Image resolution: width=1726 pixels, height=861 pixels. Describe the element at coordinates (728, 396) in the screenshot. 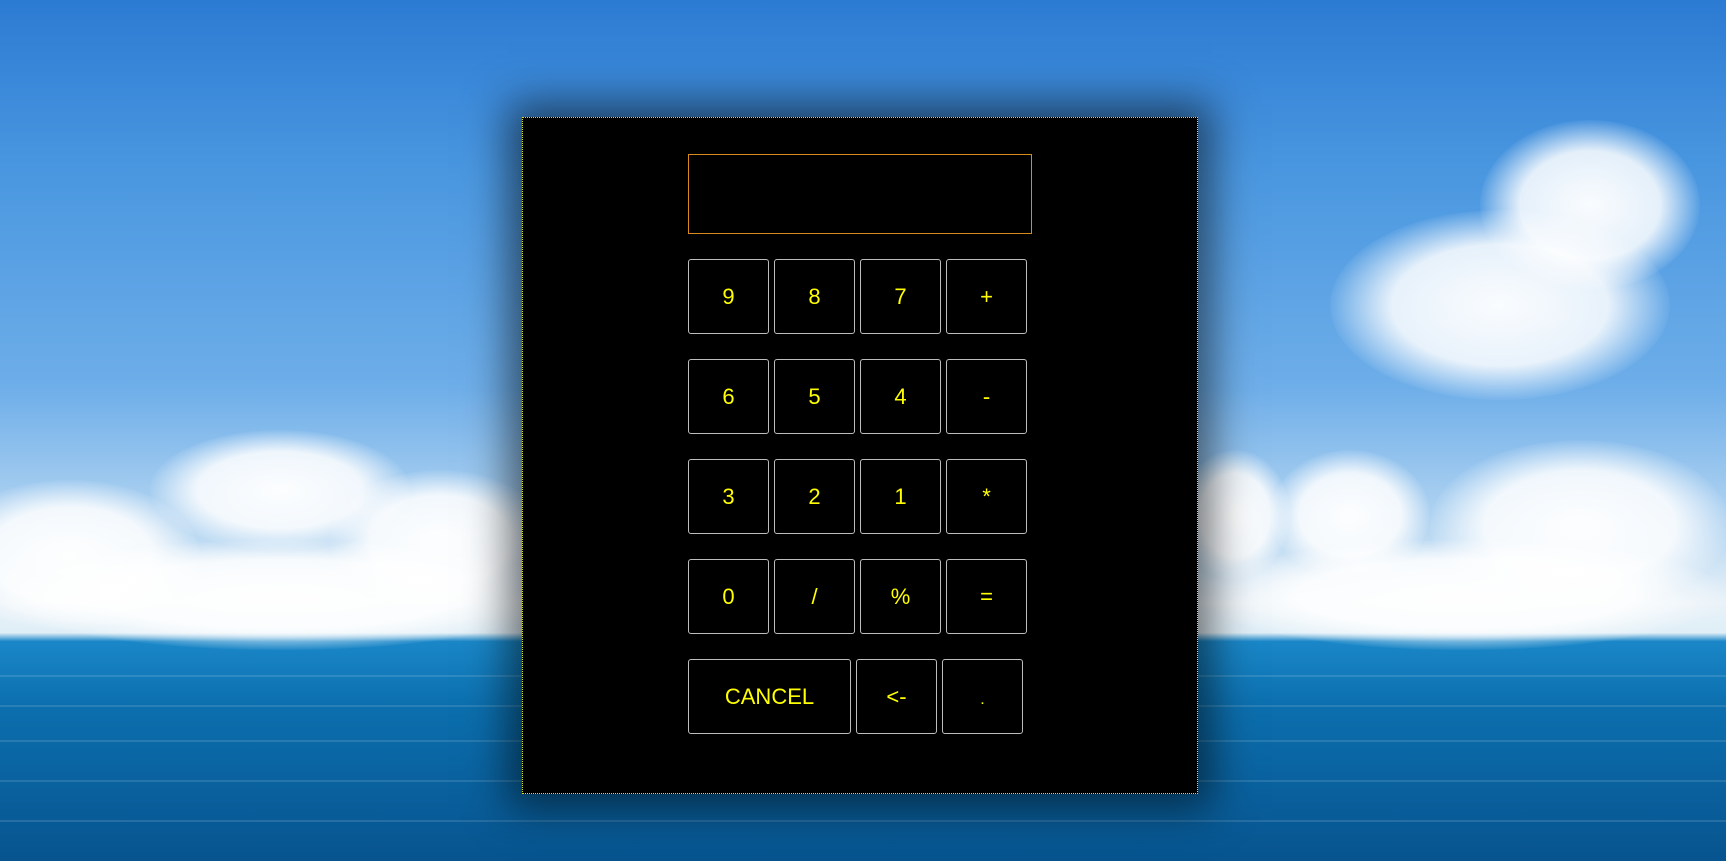

I see `key-6-button: 6` at that location.